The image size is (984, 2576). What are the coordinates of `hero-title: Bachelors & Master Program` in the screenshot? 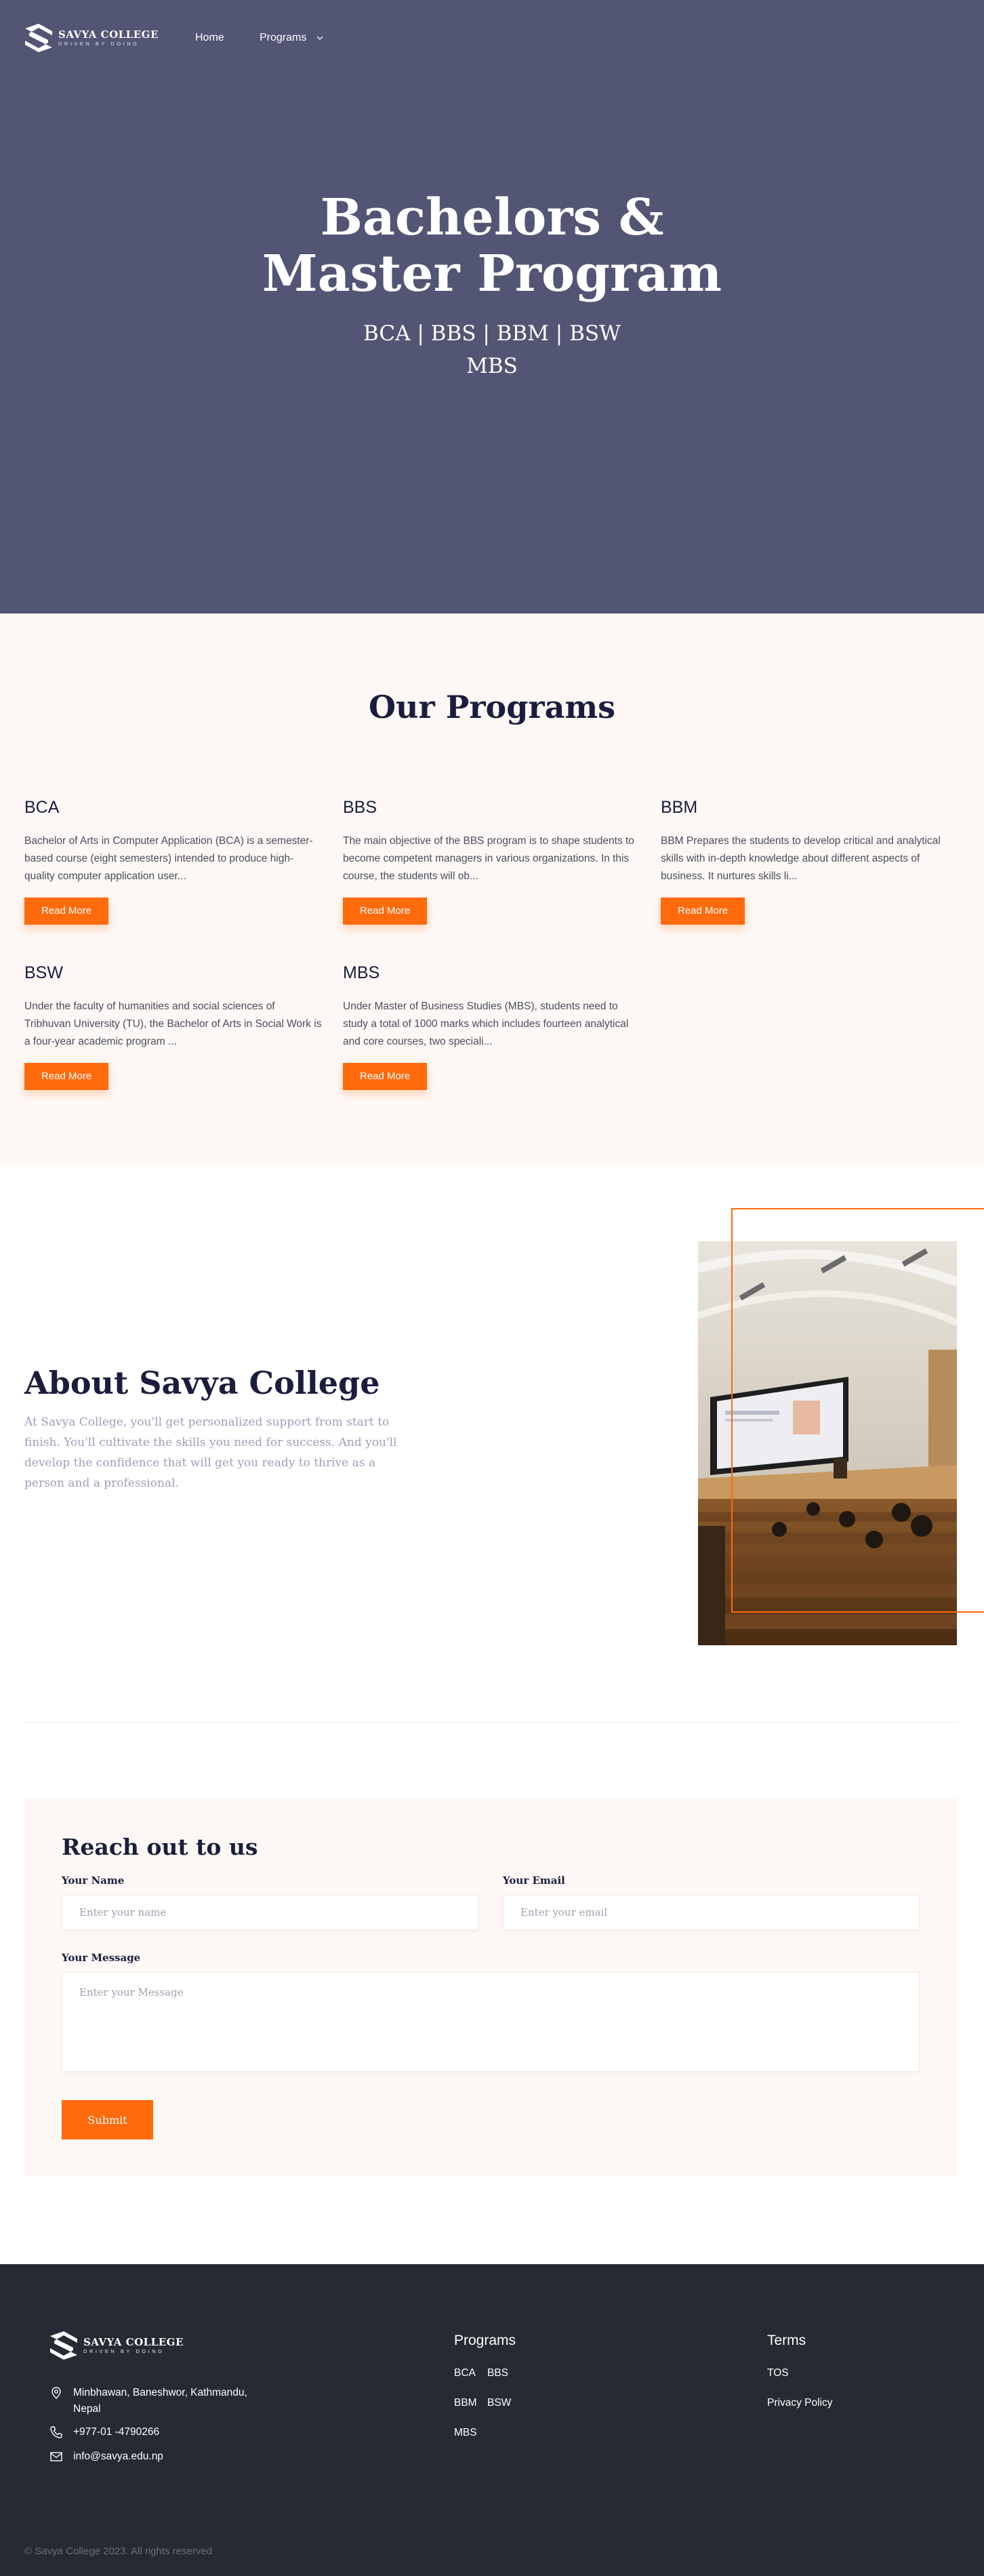 It's located at (492, 246).